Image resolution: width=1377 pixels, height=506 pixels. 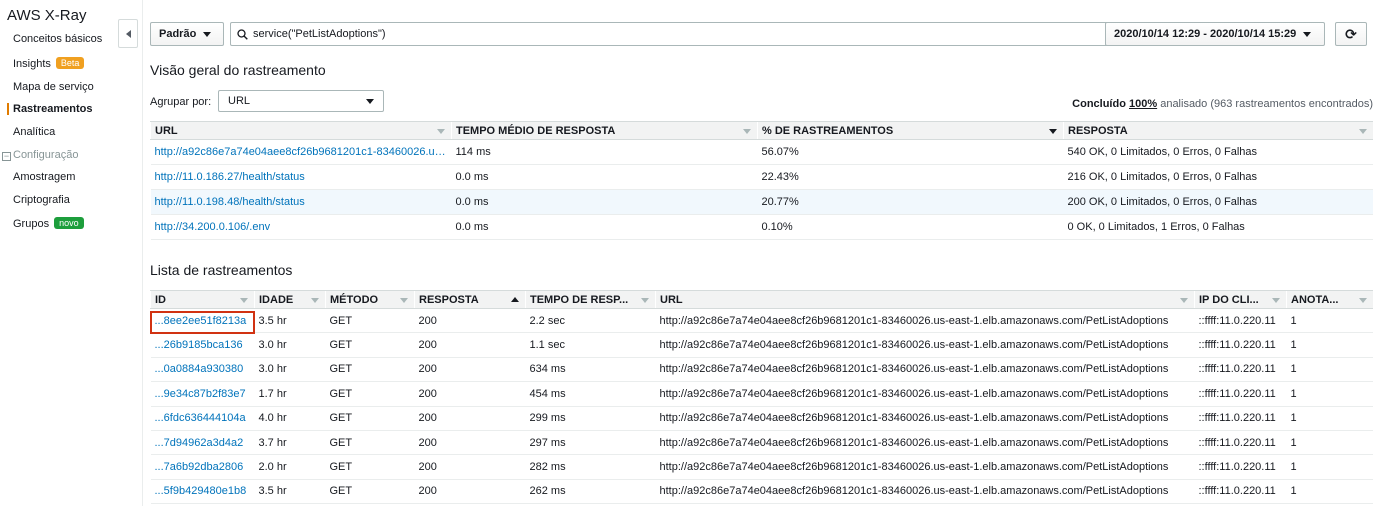 I want to click on preset-dropdown: Padrão, so click(x=187, y=34).